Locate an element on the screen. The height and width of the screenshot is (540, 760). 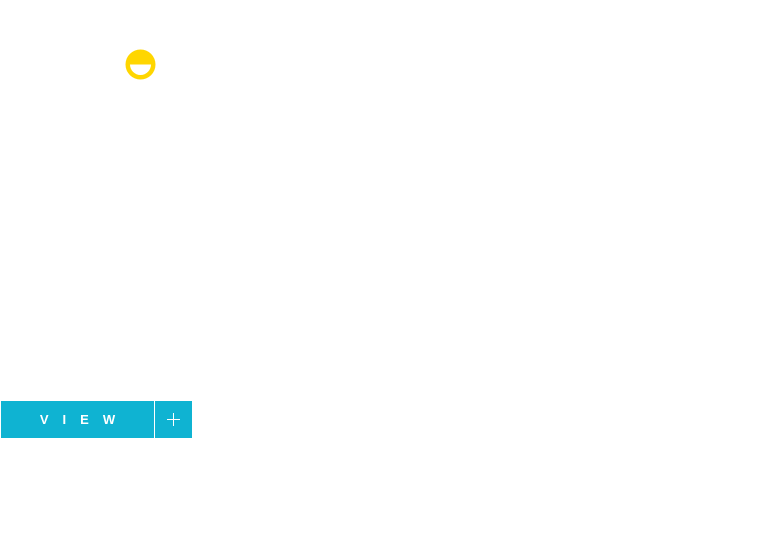
smiley-face-icon is located at coordinates (140, 64).